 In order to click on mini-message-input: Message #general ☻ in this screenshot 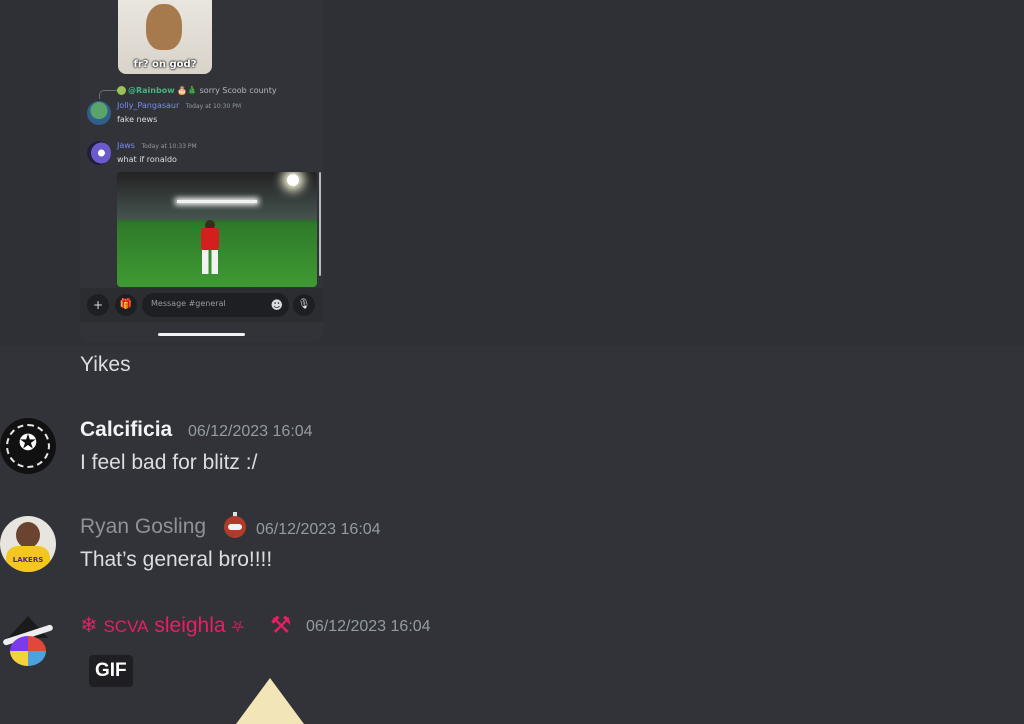, I will do `click(215, 305)`.